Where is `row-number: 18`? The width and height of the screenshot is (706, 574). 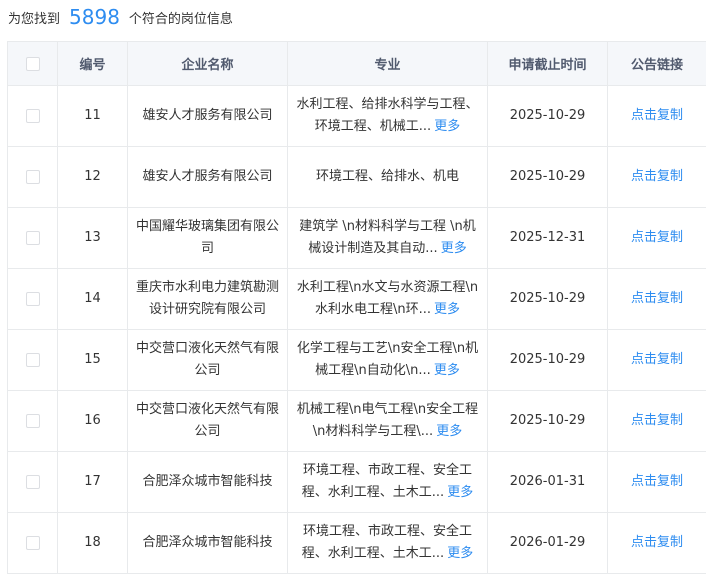
row-number: 18 is located at coordinates (93, 543).